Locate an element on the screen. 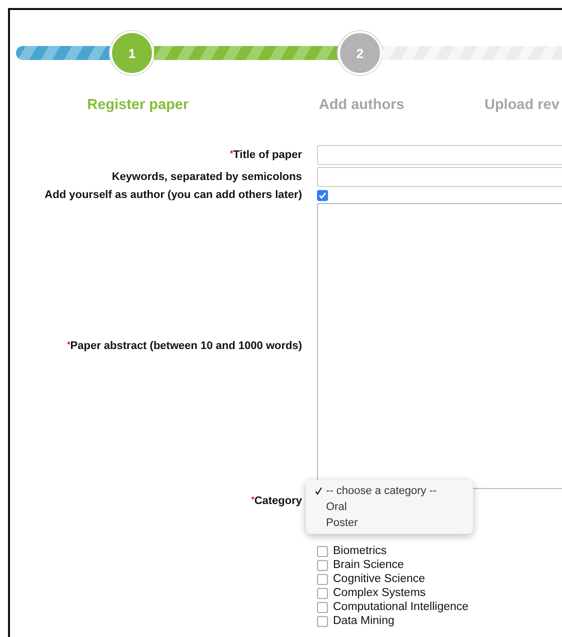 The image size is (562, 637). topic-label: Computational Intelligence is located at coordinates (401, 607).